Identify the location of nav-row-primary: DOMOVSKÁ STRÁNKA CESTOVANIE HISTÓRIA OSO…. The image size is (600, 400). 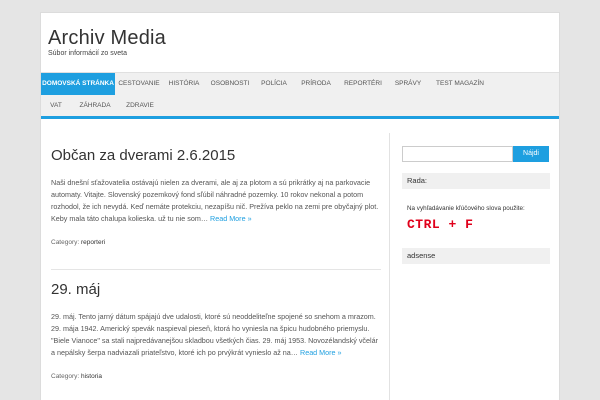
(266, 84).